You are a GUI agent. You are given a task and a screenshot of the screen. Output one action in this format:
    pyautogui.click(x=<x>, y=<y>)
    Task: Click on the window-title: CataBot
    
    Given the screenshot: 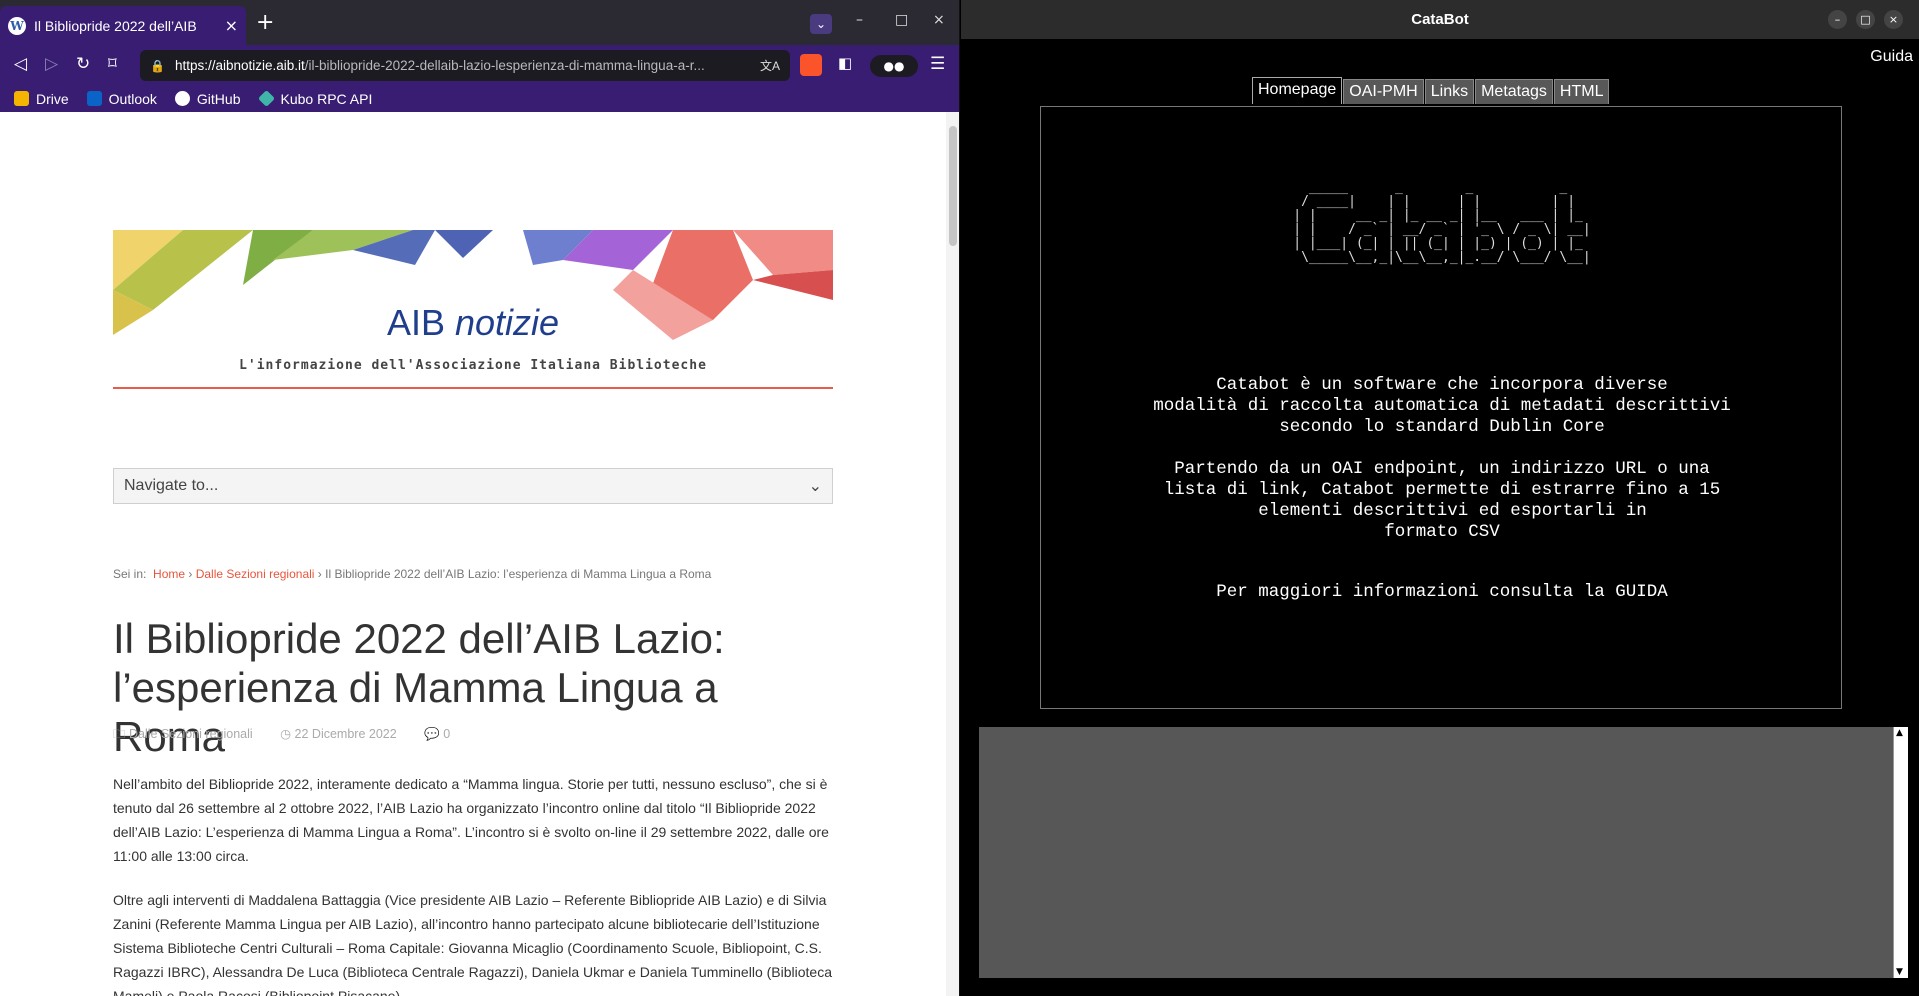 What is the action you would take?
    pyautogui.click(x=1440, y=19)
    